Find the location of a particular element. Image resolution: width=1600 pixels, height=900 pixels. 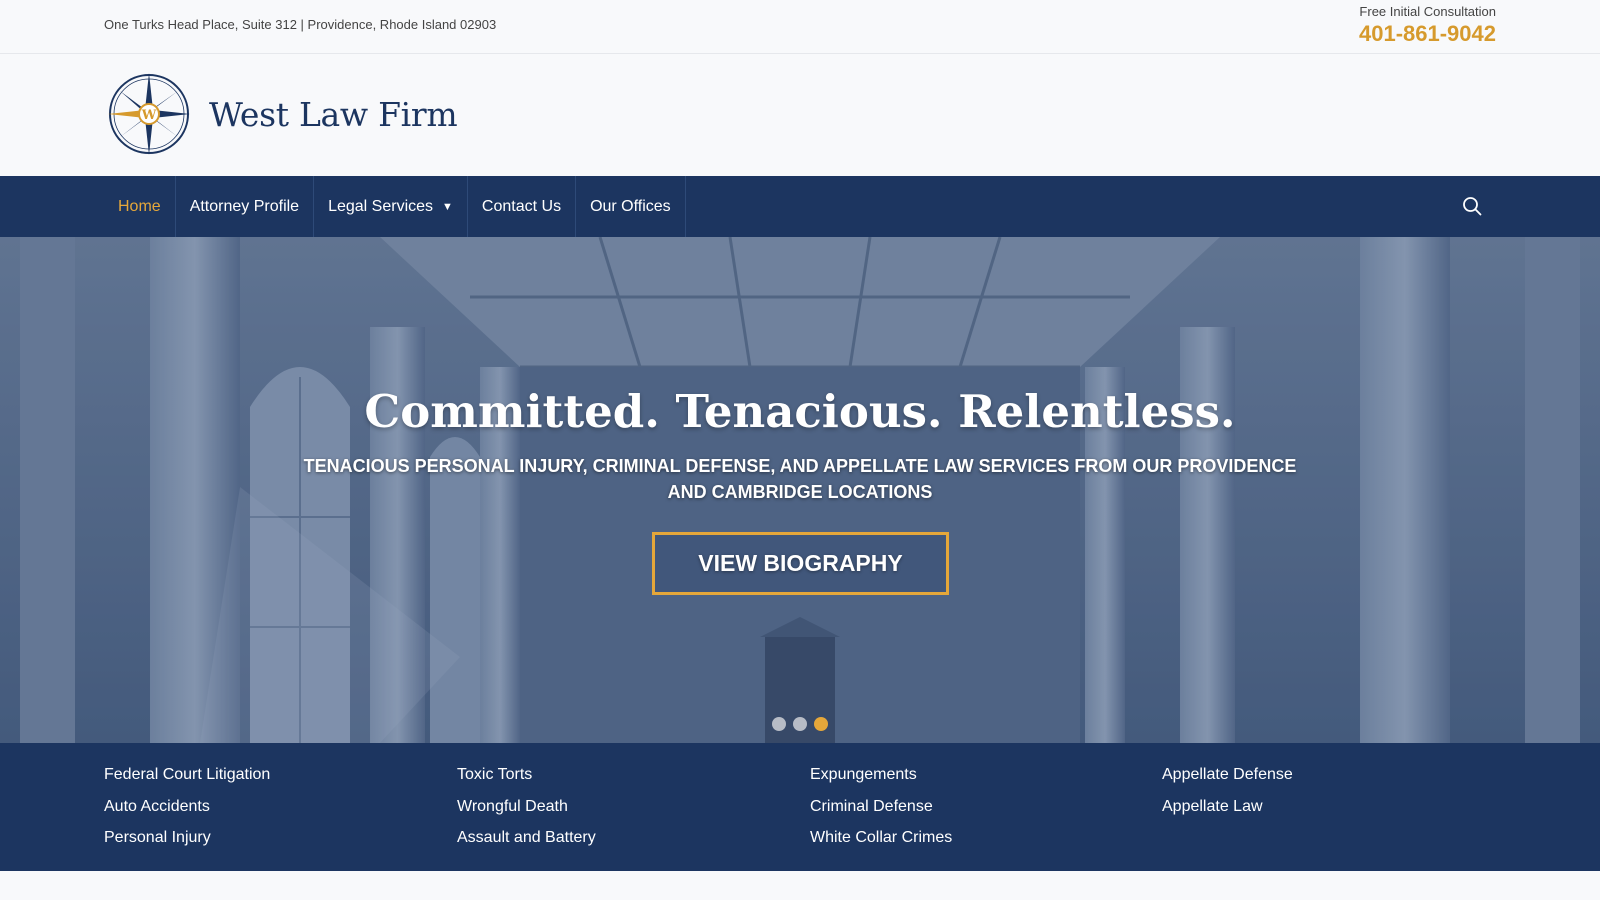

practice-column: Appellate Defense Appellate Law is located at coordinates (1227, 795).